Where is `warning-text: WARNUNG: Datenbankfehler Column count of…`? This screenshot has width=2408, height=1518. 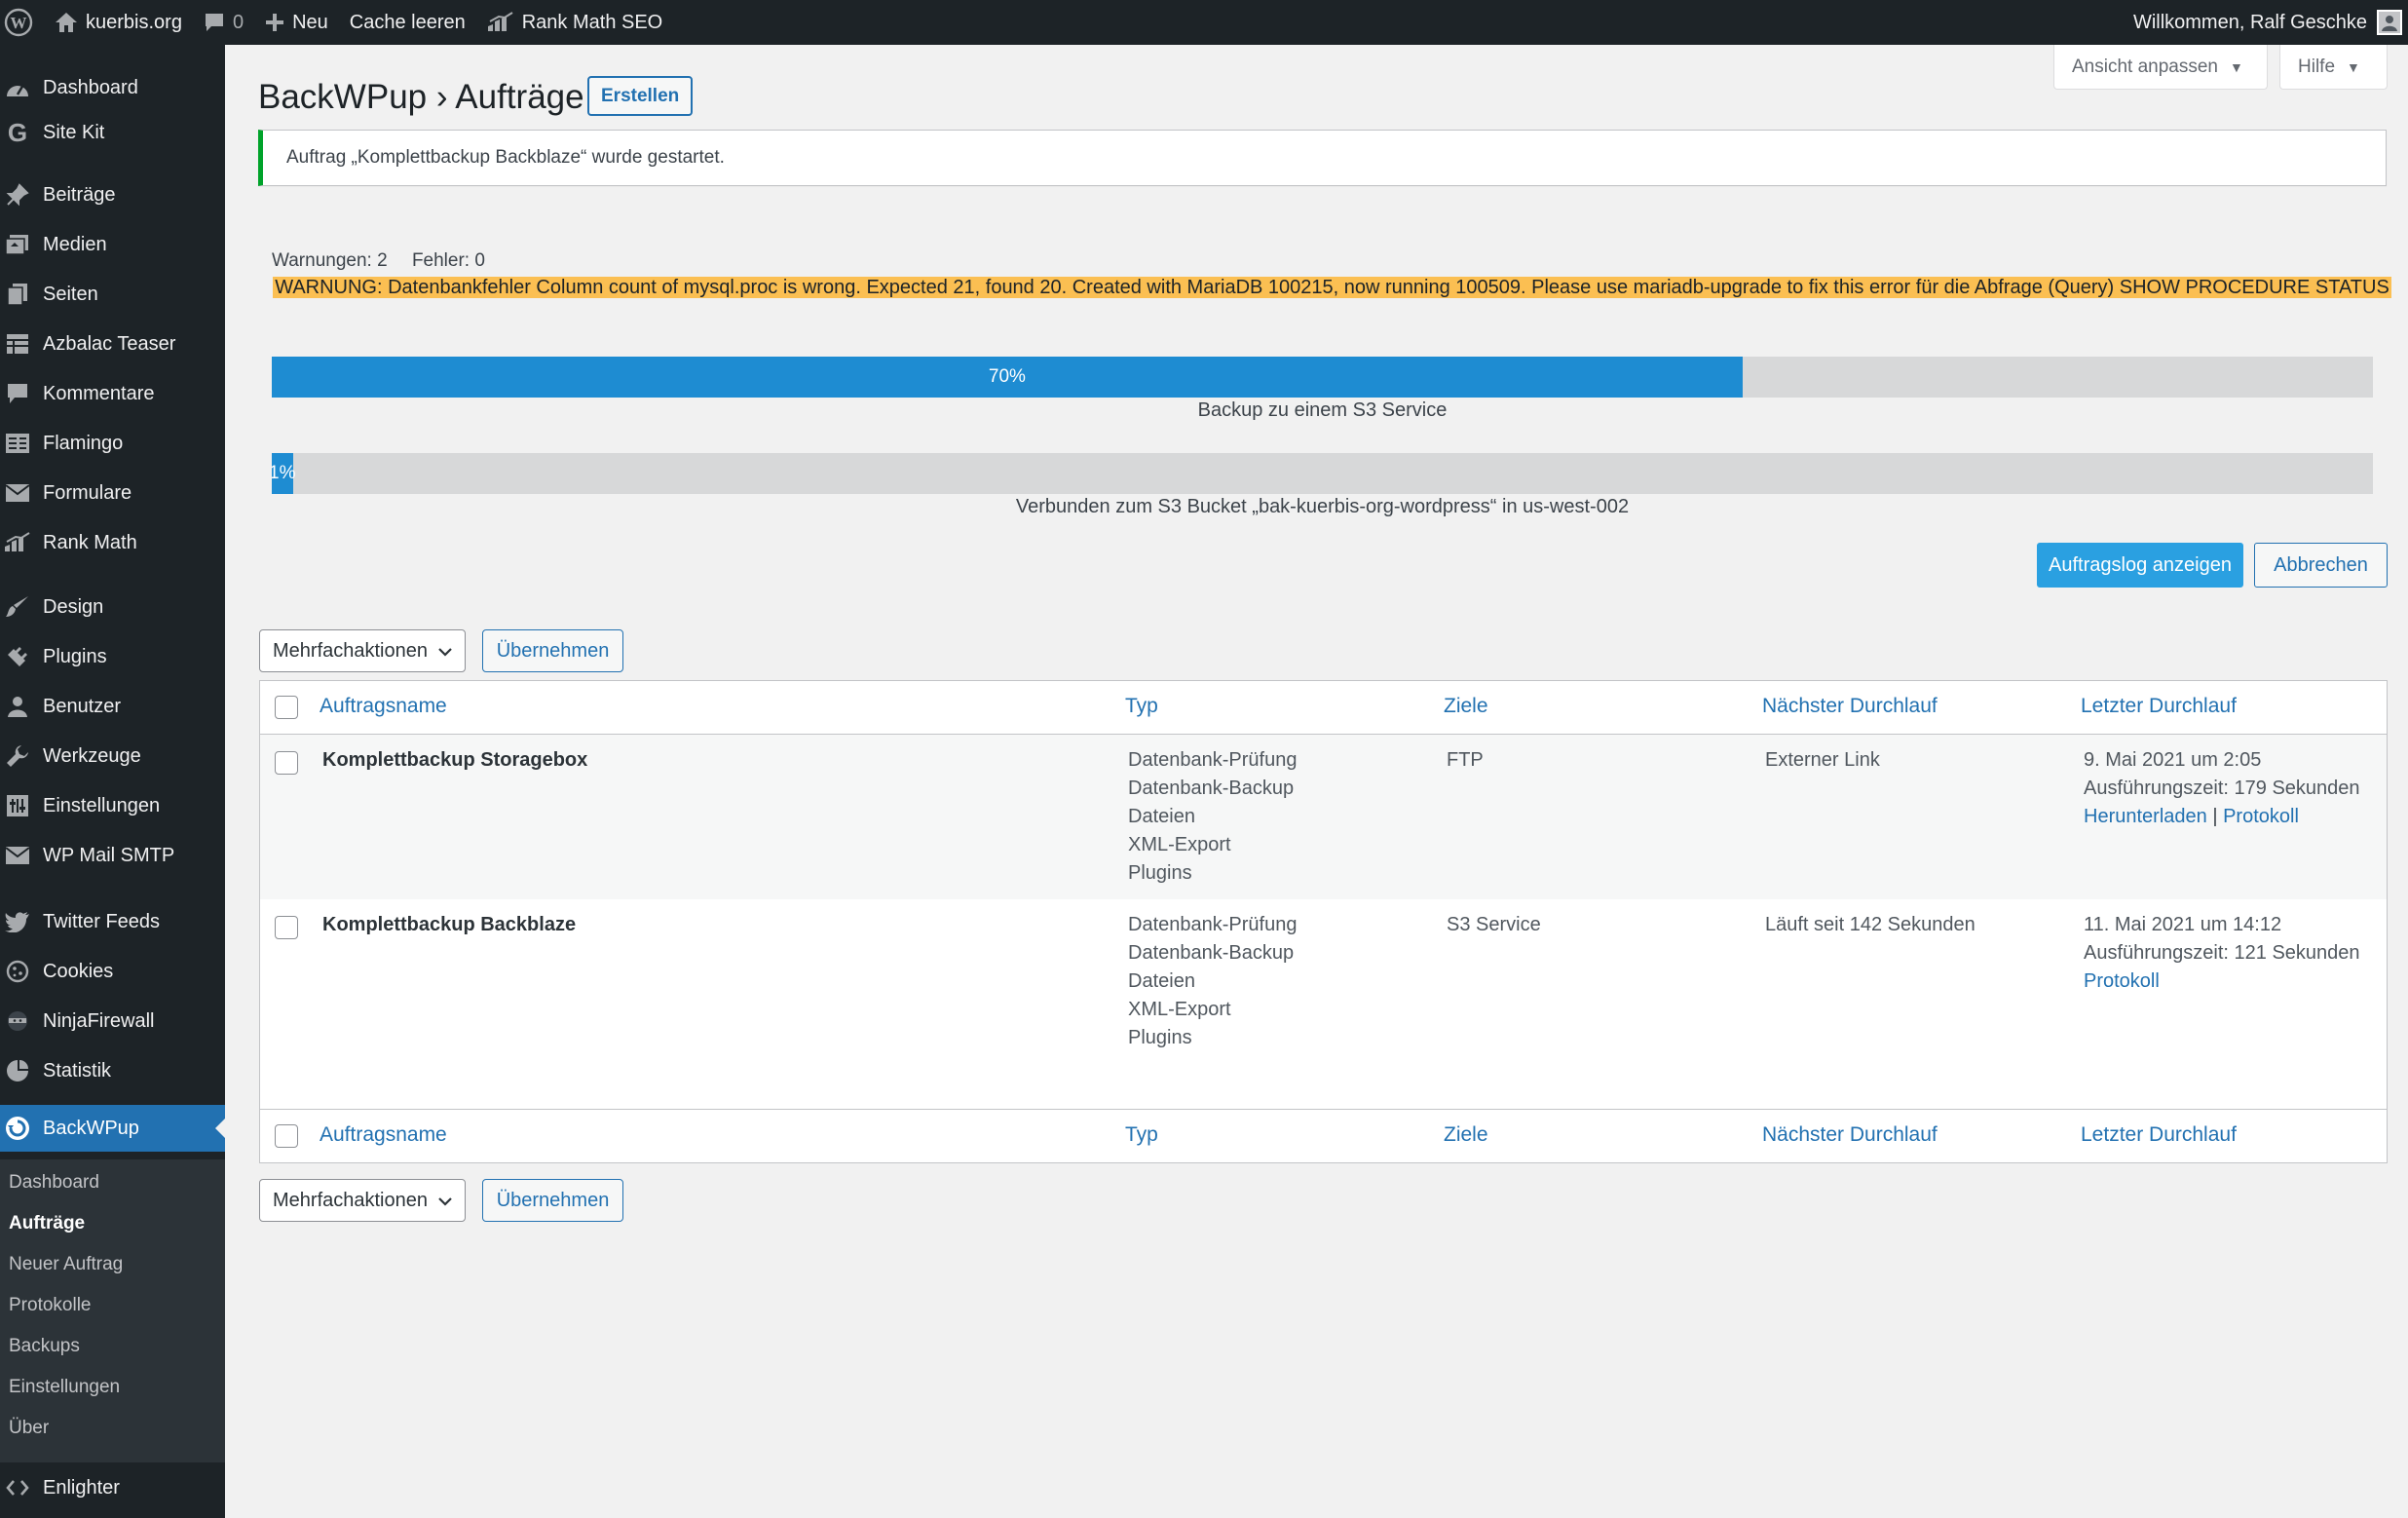 warning-text: WARNUNG: Datenbankfehler Column count of… is located at coordinates (1332, 287).